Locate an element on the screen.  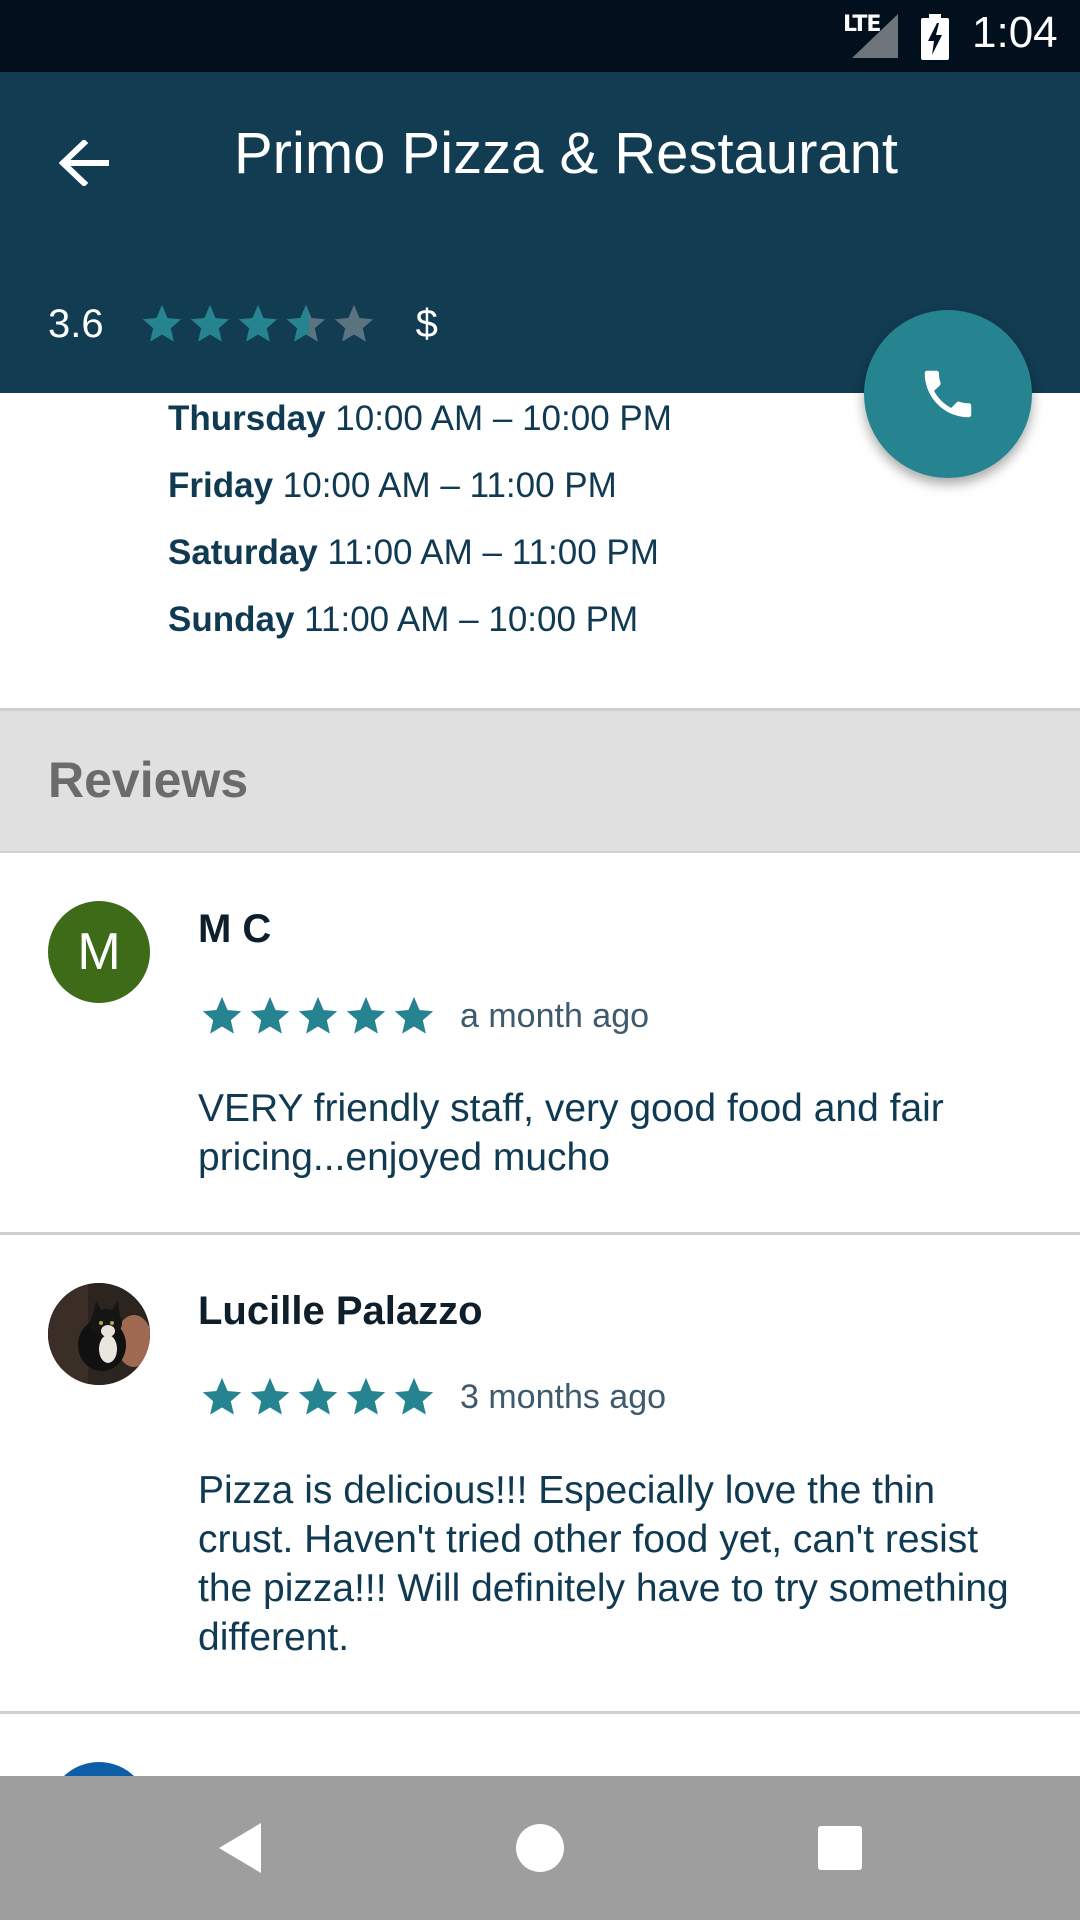
rating-stars is located at coordinates (258, 324).